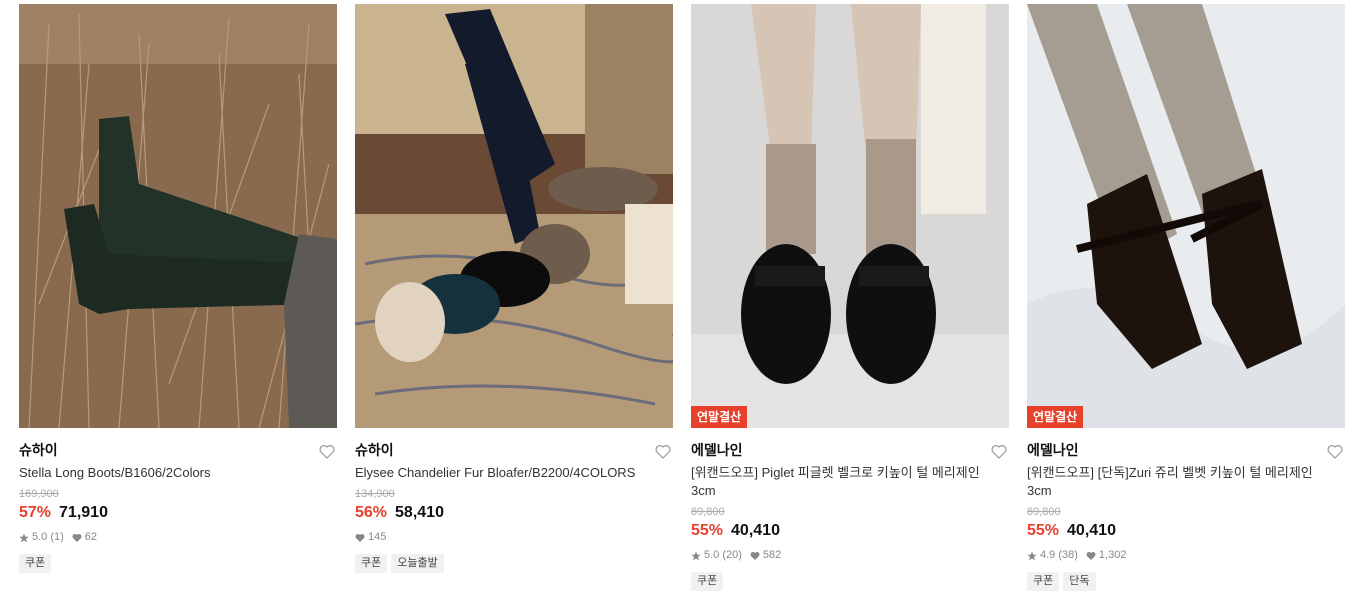 The height and width of the screenshot is (596, 1354). What do you see at coordinates (83, 512) in the screenshot?
I see `sale-price: 71,910` at bounding box center [83, 512].